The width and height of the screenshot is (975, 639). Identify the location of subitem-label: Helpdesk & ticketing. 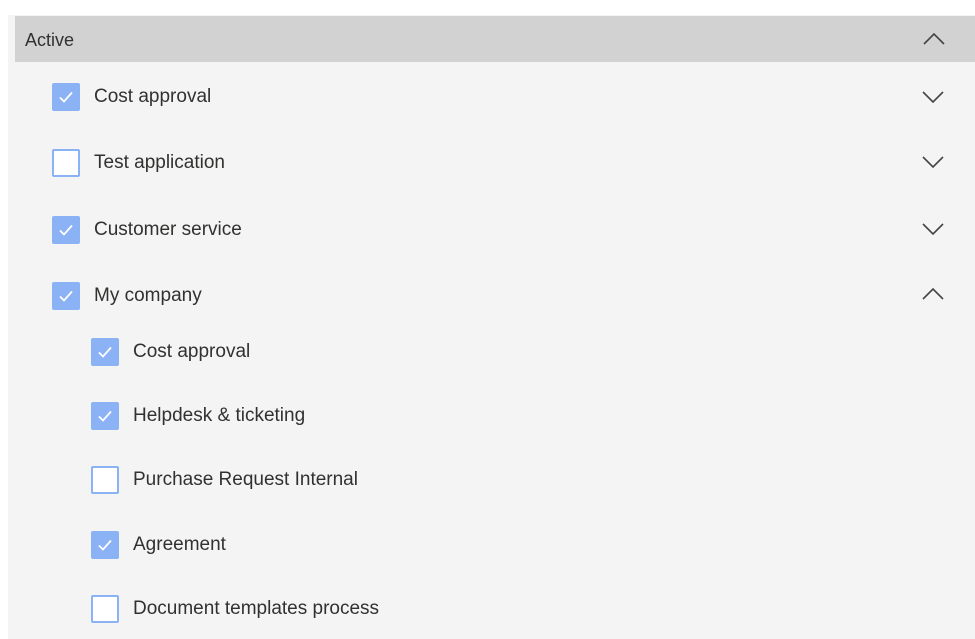
(219, 415).